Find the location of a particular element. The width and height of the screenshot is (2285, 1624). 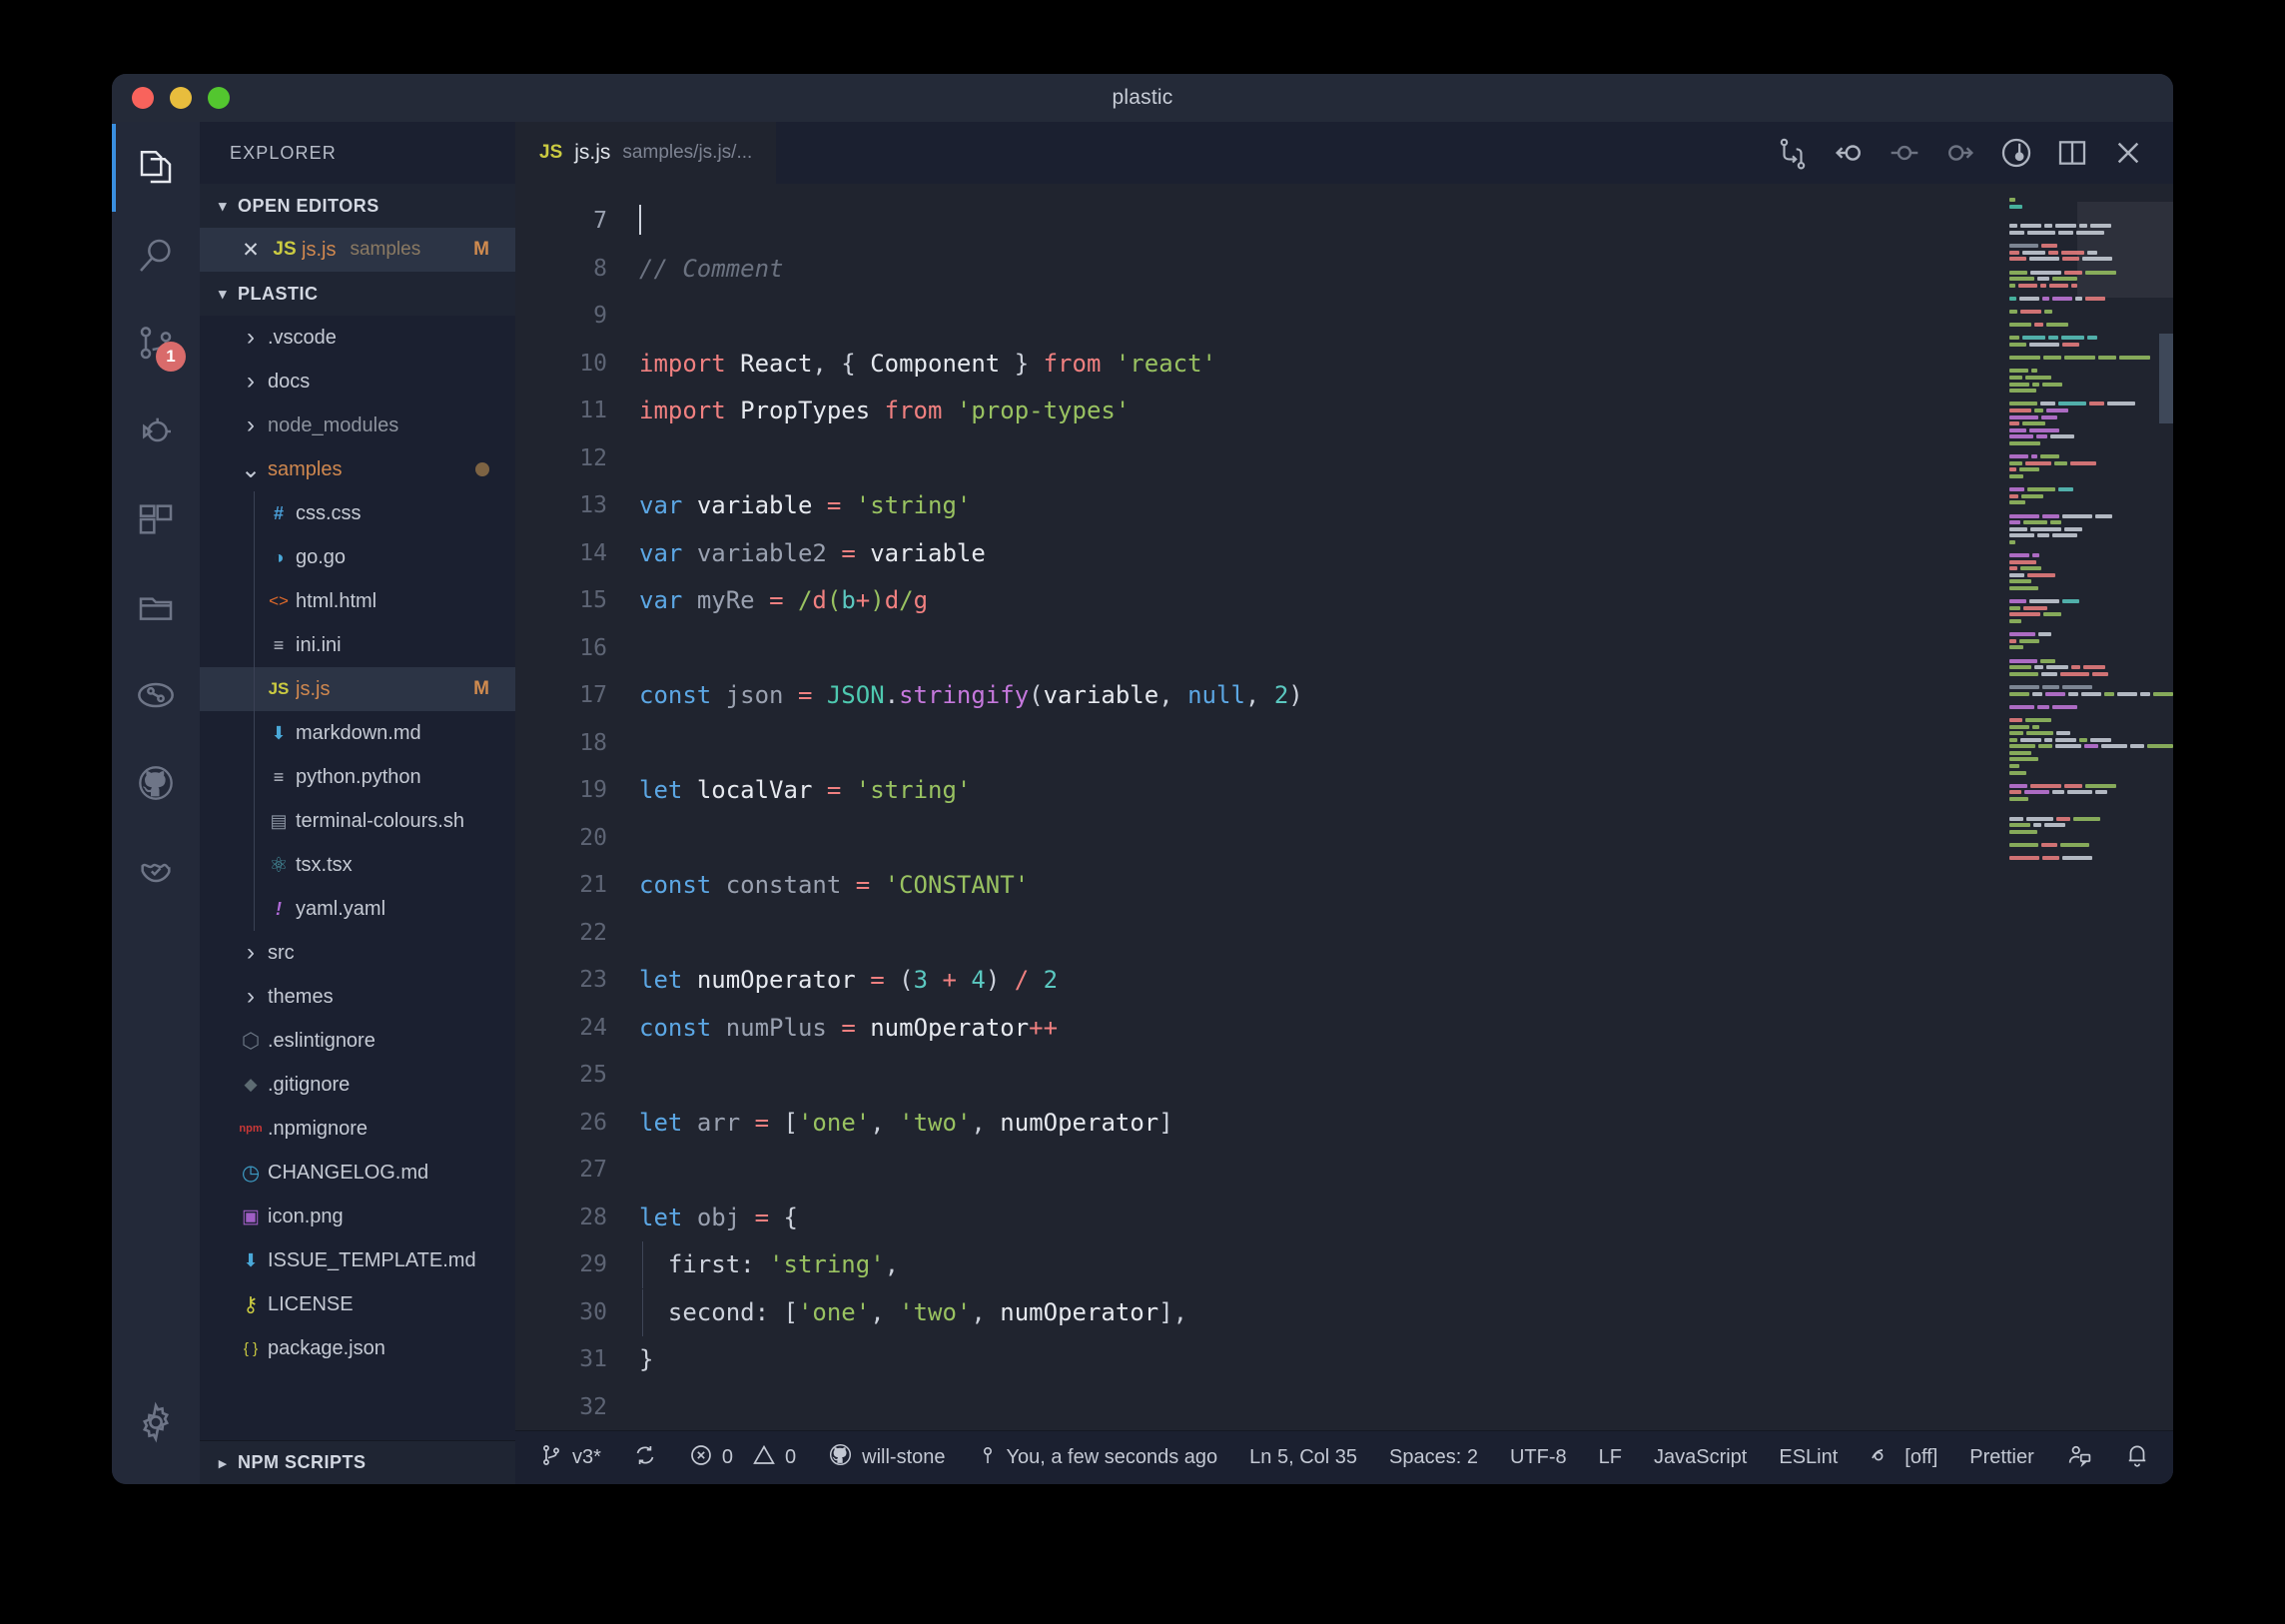

next-change-icon is located at coordinates (1960, 153).